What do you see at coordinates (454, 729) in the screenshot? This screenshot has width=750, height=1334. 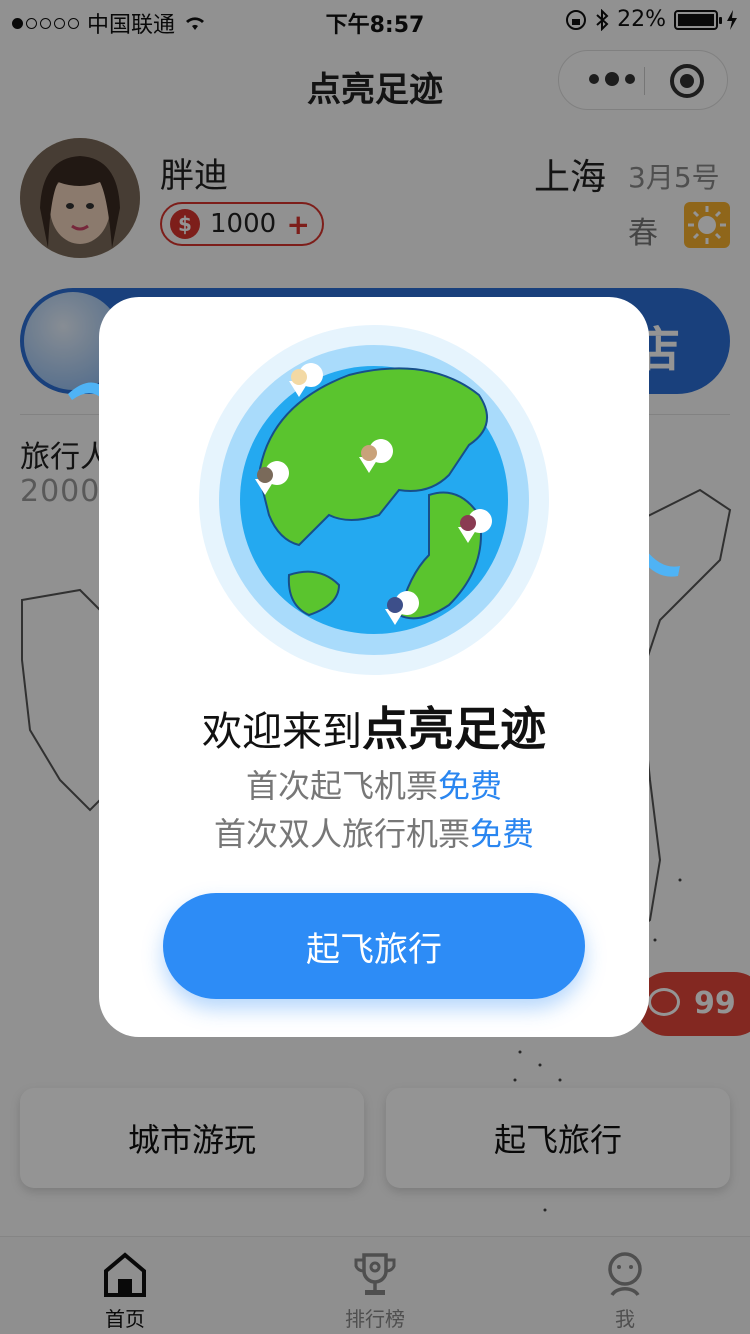 I see `welcome-brand: 点亮足迹` at bounding box center [454, 729].